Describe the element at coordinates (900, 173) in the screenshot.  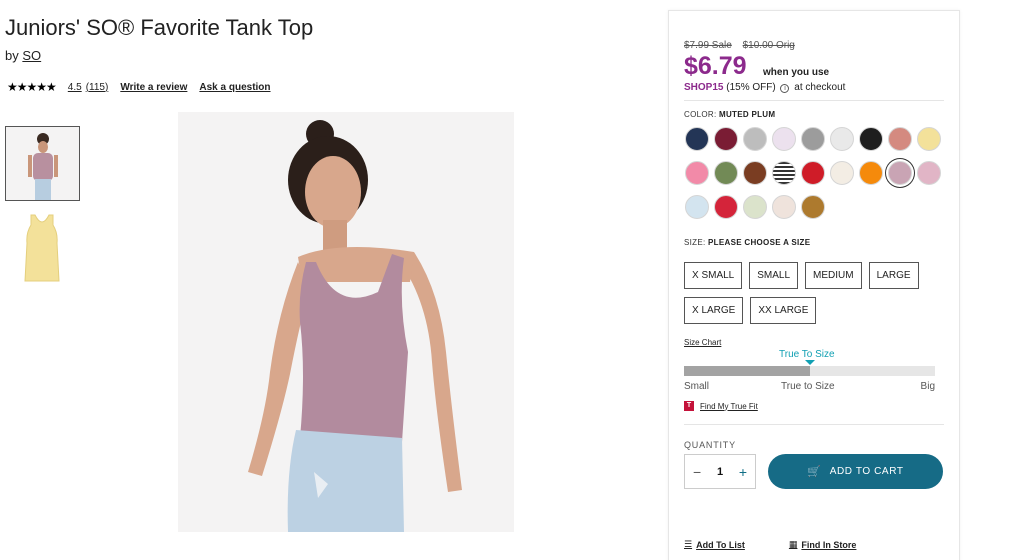
I see `swatch-muted-plum-icon` at that location.